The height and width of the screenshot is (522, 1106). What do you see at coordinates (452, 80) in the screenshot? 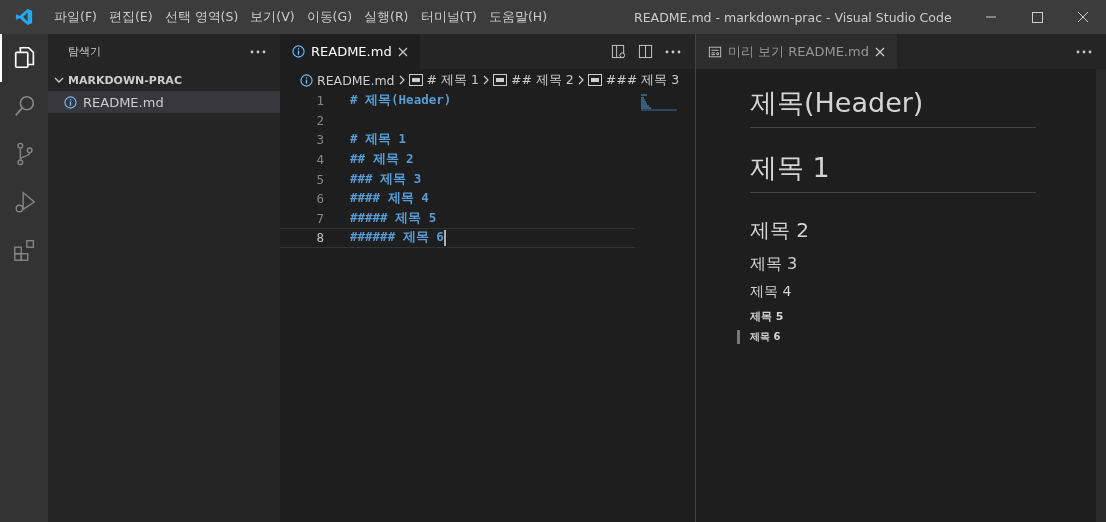
I see `breadcrumb-item: # 제목 1` at bounding box center [452, 80].